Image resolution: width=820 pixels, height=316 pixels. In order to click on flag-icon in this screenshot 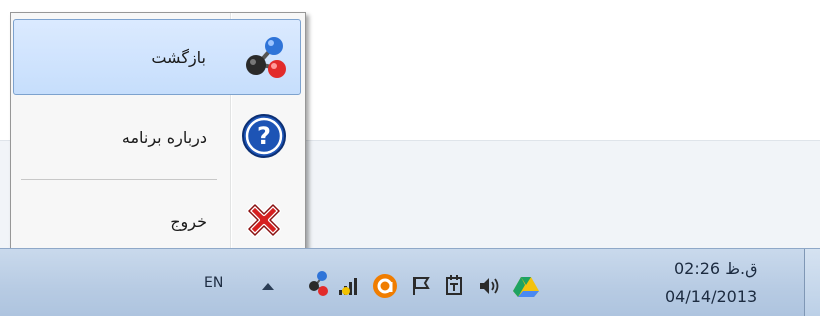, I will do `click(421, 286)`.